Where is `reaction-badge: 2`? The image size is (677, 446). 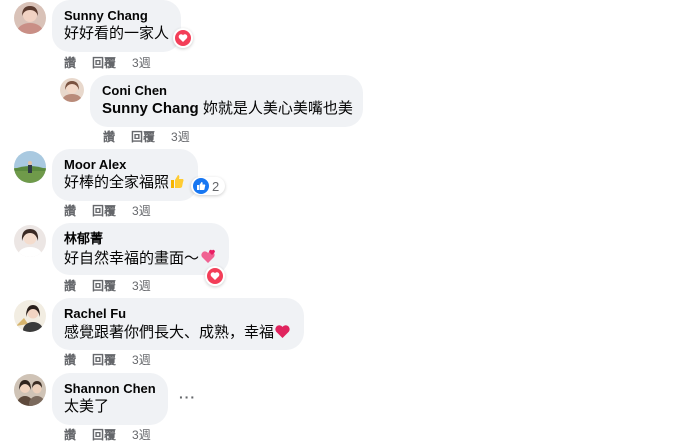 reaction-badge: 2 is located at coordinates (208, 186).